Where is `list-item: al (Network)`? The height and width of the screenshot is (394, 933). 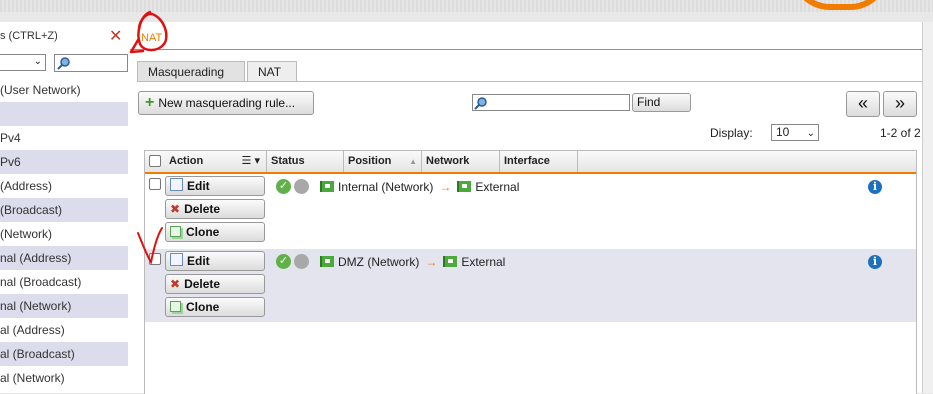
list-item: al (Network) is located at coordinates (64, 378).